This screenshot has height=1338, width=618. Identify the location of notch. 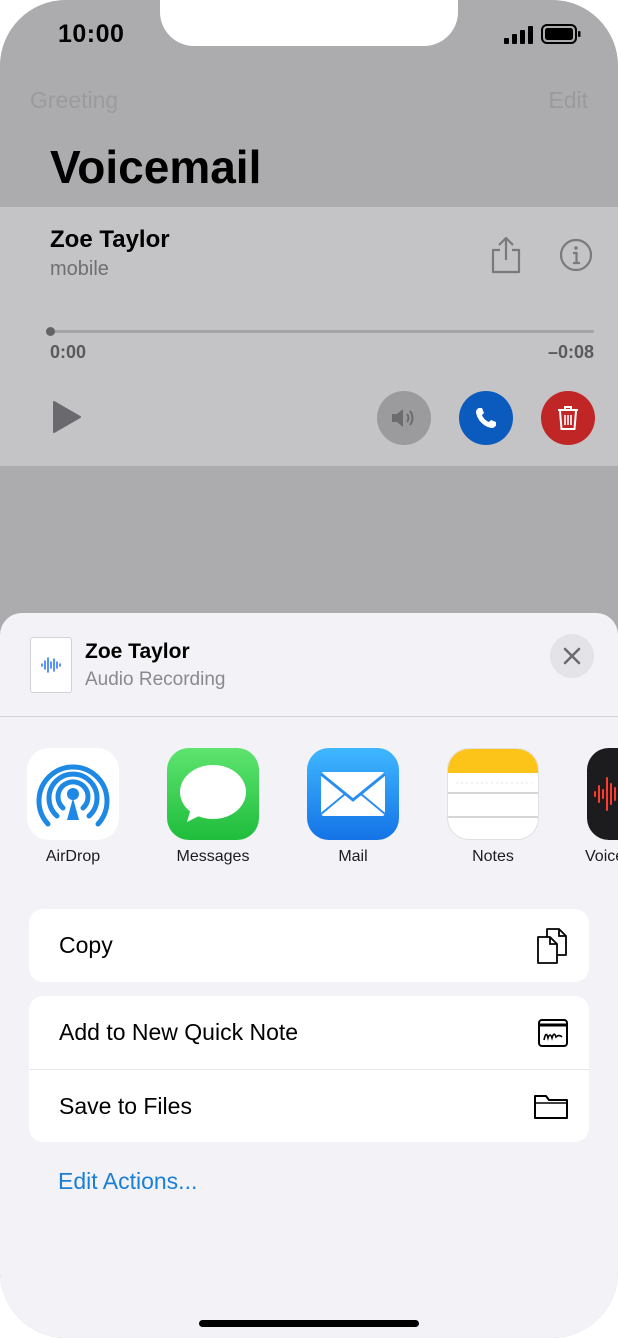
(309, 23).